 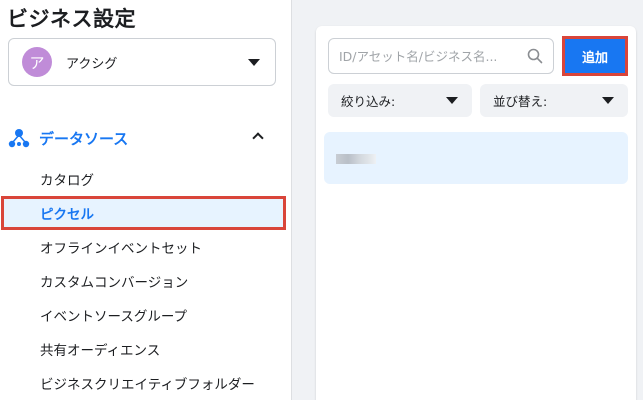 I want to click on search-icon, so click(x=535, y=56).